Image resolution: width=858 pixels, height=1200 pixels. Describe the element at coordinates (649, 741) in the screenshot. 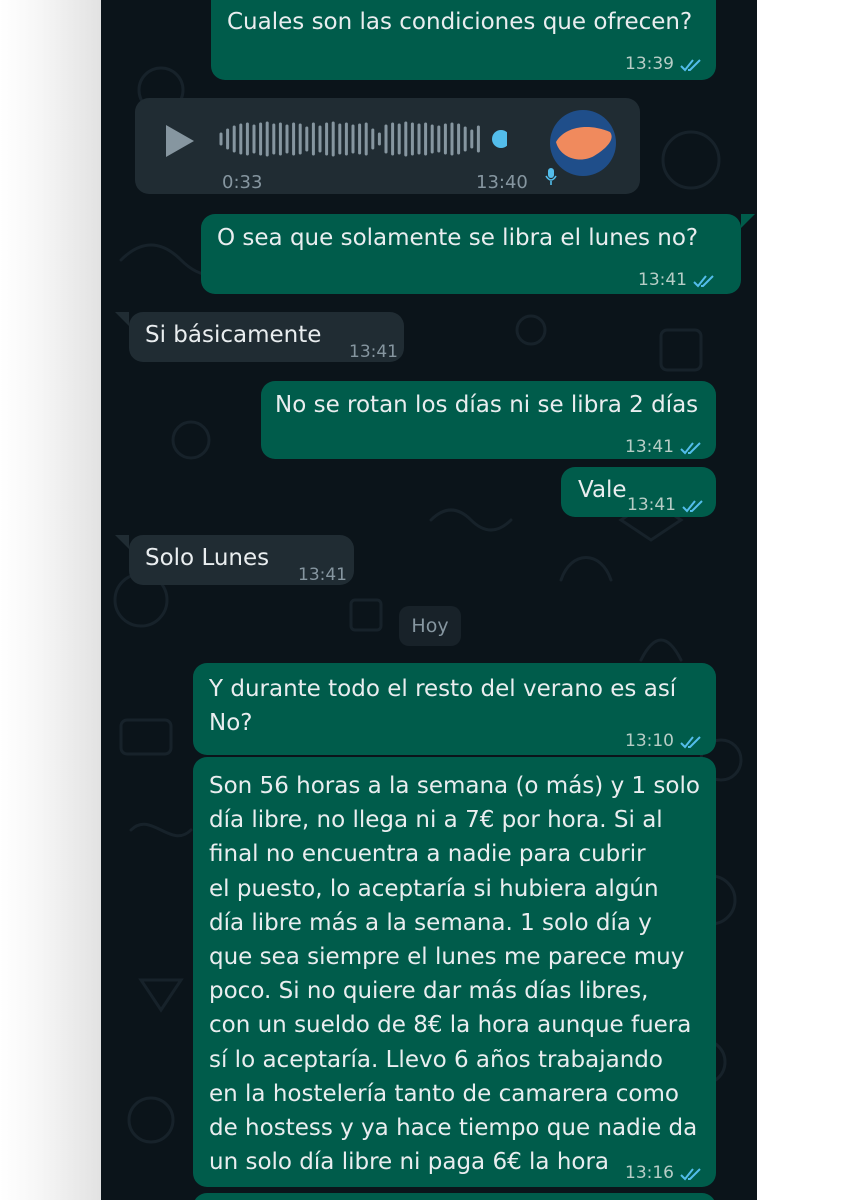

I see `message-time: 13:10` at that location.